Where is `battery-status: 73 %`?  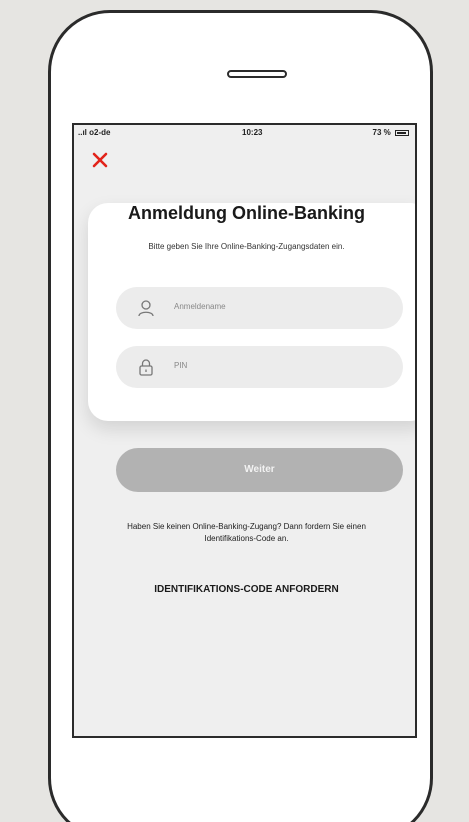
battery-status: 73 % is located at coordinates (391, 132).